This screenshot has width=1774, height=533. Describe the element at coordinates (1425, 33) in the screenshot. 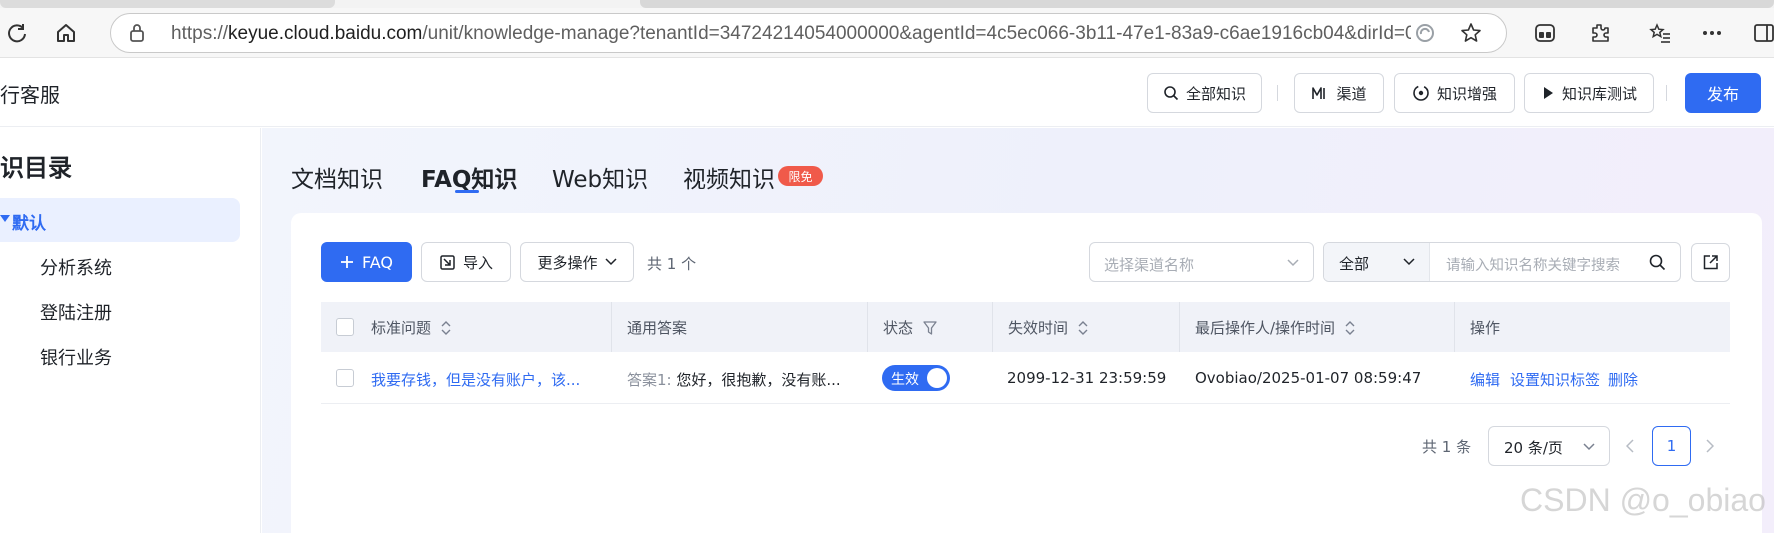

I see `edge-refresh-icon` at that location.